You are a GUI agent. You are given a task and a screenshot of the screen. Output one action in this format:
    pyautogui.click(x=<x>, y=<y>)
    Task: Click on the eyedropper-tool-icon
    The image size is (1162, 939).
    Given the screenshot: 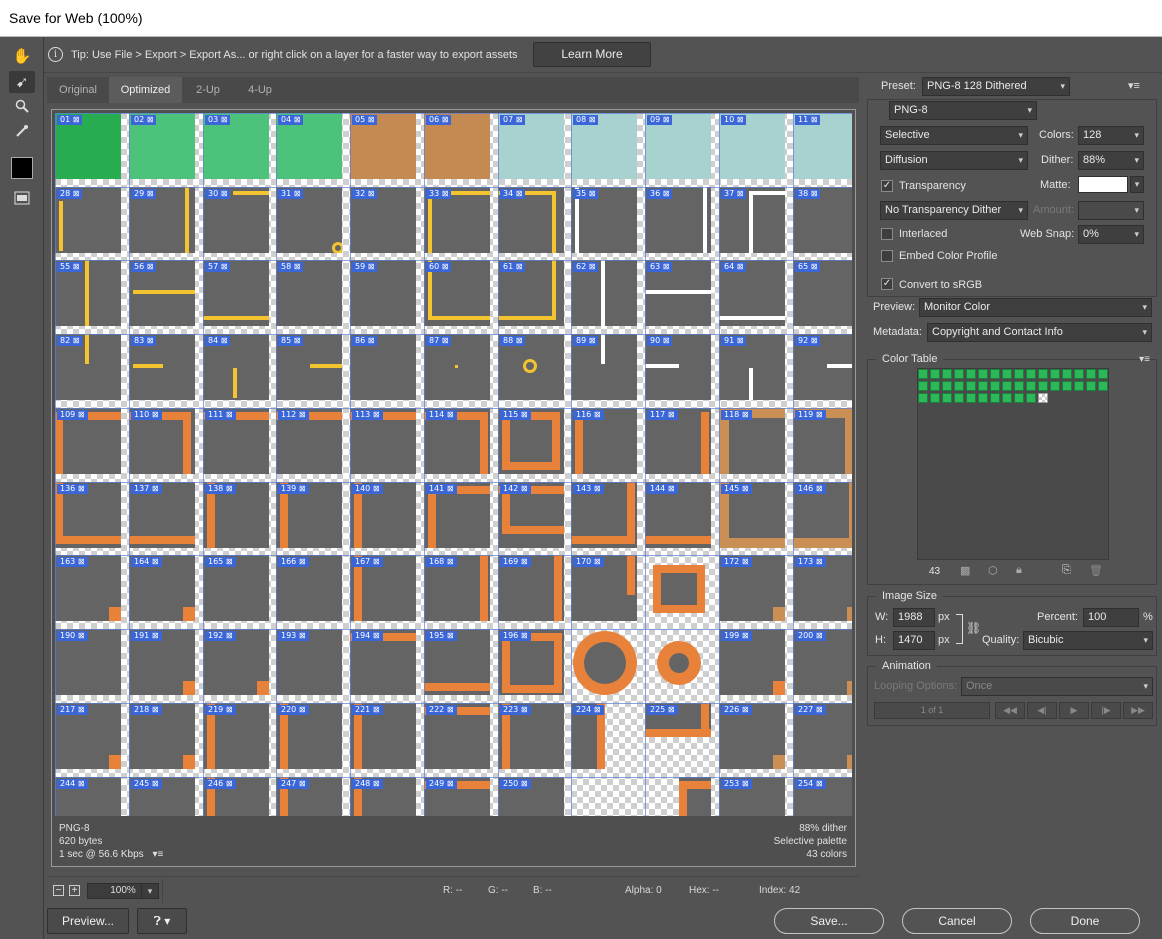 What is the action you would take?
    pyautogui.click(x=22, y=131)
    